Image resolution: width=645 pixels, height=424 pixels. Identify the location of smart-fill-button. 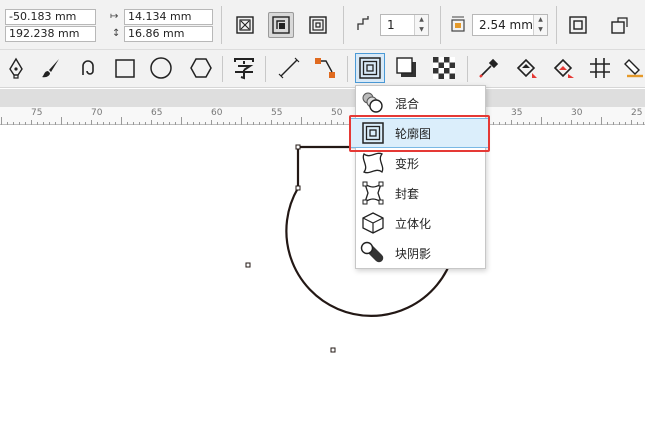
(563, 68).